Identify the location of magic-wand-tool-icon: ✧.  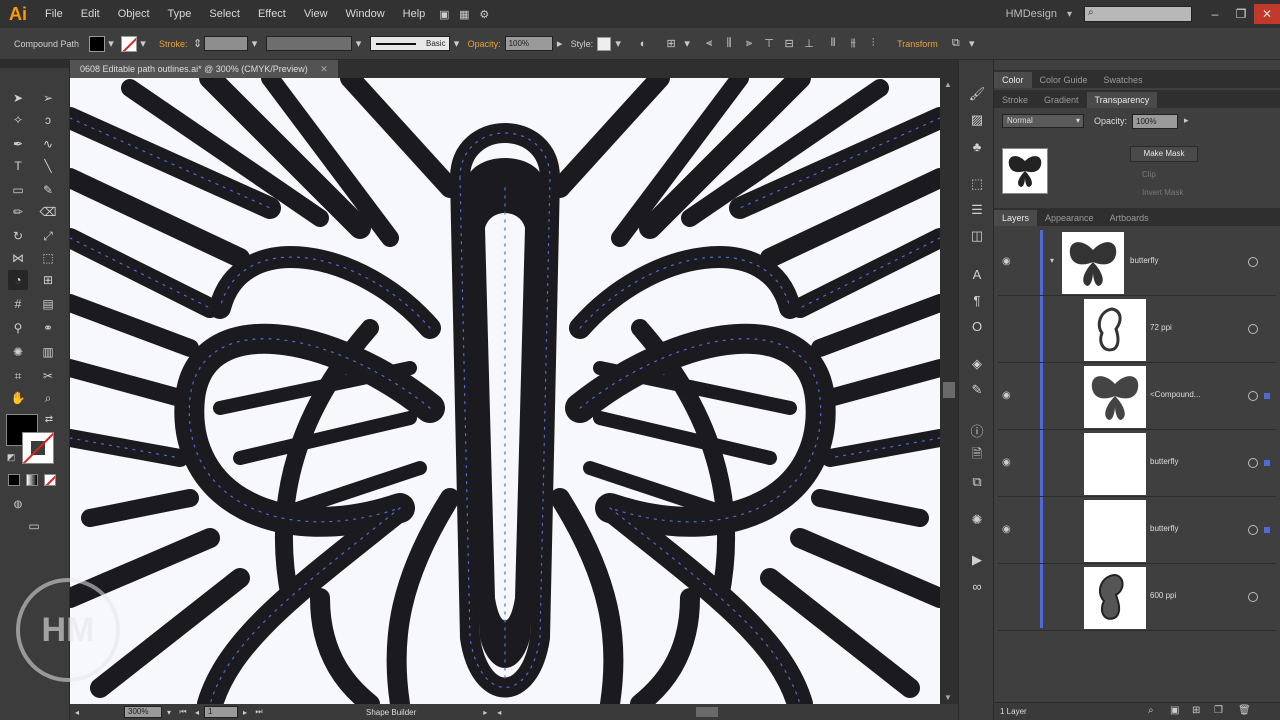
(18, 120).